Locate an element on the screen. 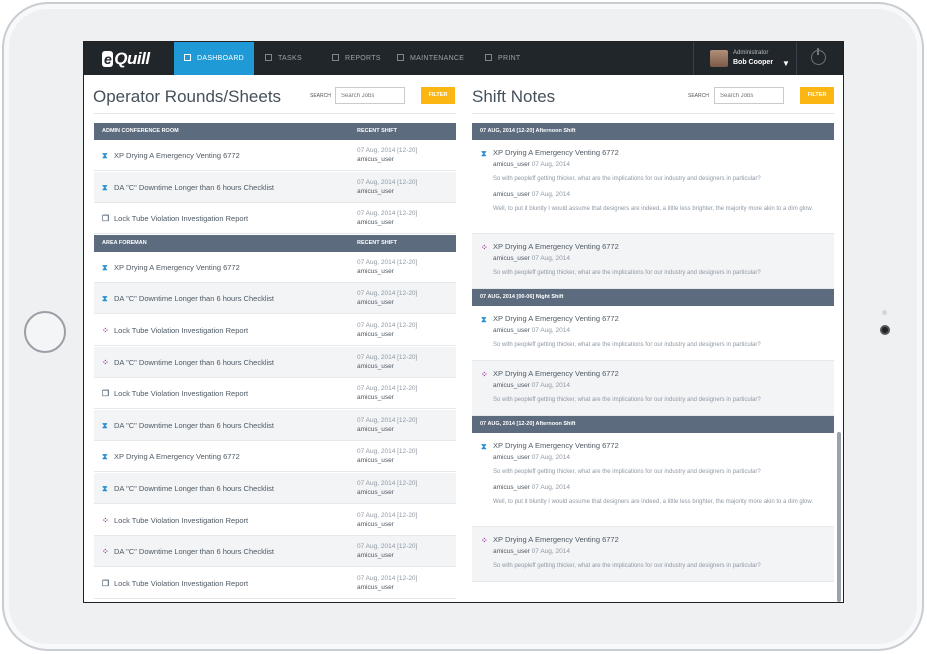  chevron-down-icon: ▼ is located at coordinates (786, 63).